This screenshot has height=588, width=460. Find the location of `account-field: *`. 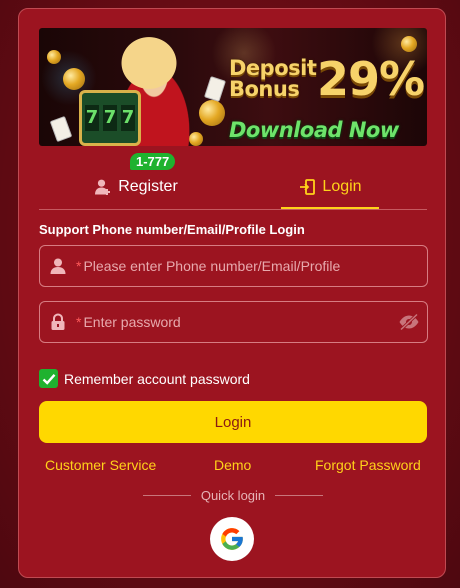

account-field: * is located at coordinates (233, 266).